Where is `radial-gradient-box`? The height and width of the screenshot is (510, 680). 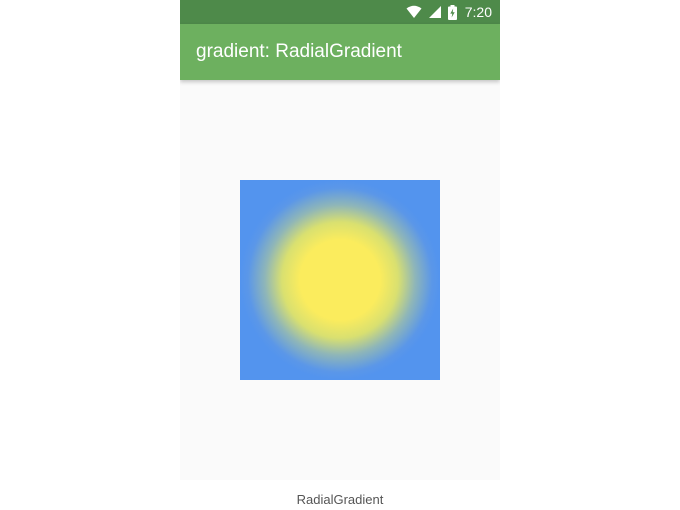
radial-gradient-box is located at coordinates (340, 280).